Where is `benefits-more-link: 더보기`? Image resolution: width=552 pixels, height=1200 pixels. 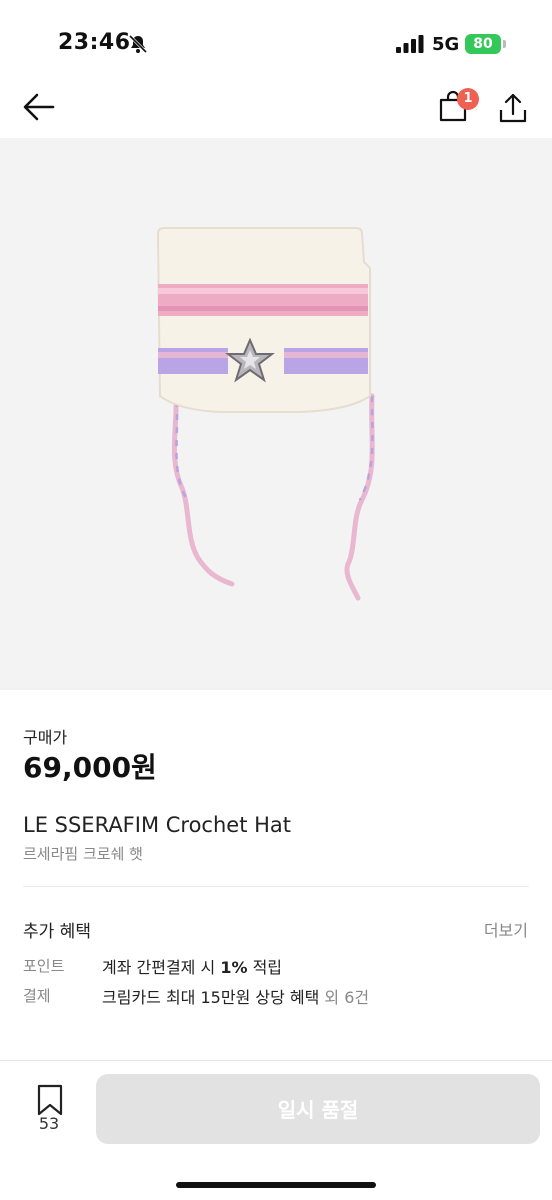
benefits-more-link: 더보기 is located at coordinates (506, 929).